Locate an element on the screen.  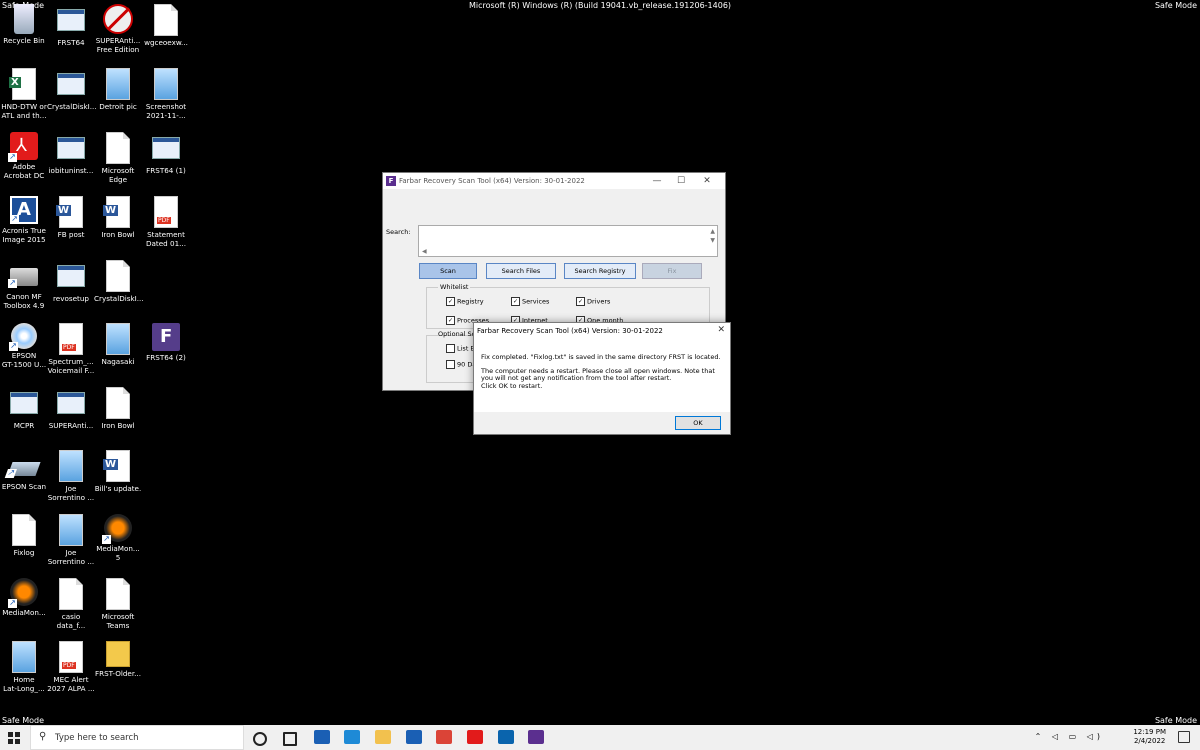
safe-mode-label: Safe Mode is located at coordinates (23, 720).